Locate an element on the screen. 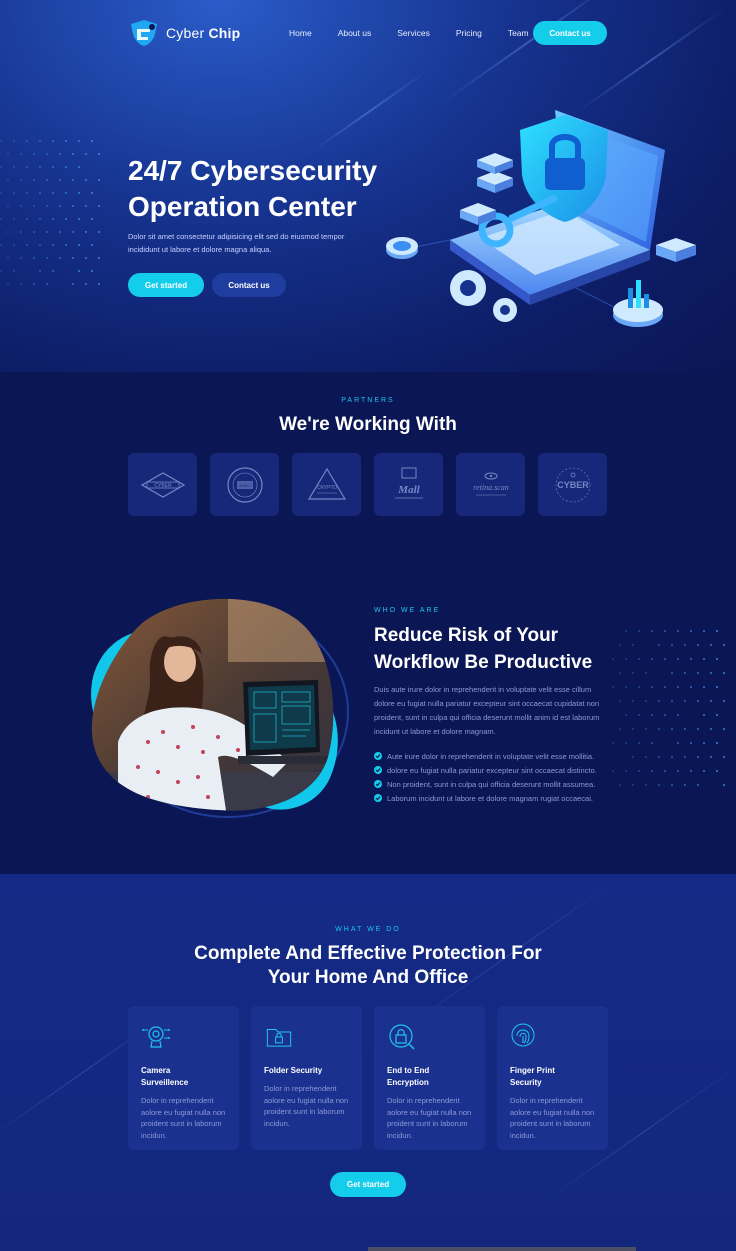 This screenshot has height=1251, width=736. cyber-badge-icon: CYBER is located at coordinates (163, 485).